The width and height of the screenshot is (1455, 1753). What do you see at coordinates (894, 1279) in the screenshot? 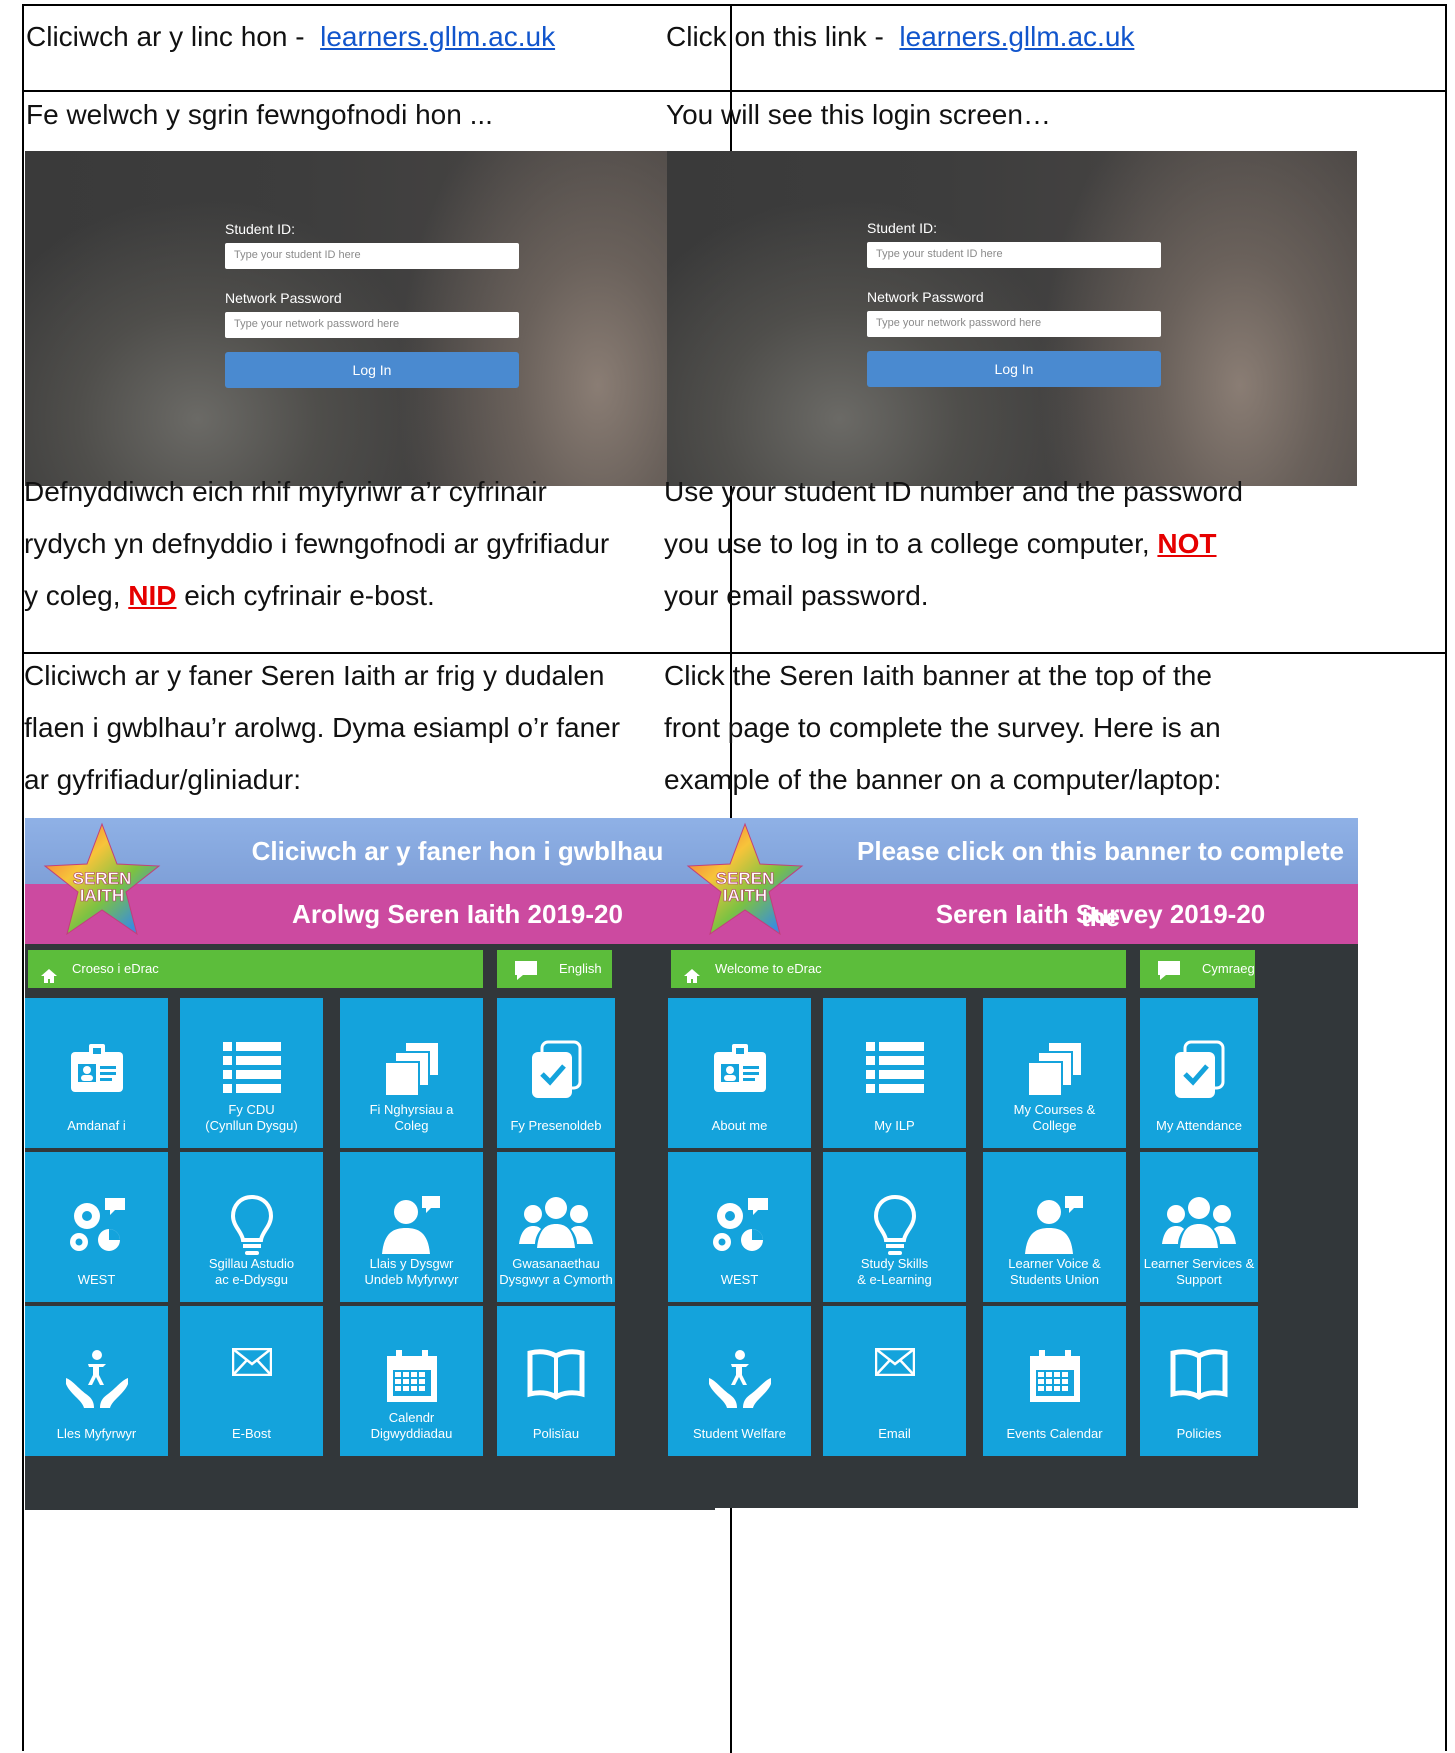
I see `tile-label-line: & e-Learning` at bounding box center [894, 1279].